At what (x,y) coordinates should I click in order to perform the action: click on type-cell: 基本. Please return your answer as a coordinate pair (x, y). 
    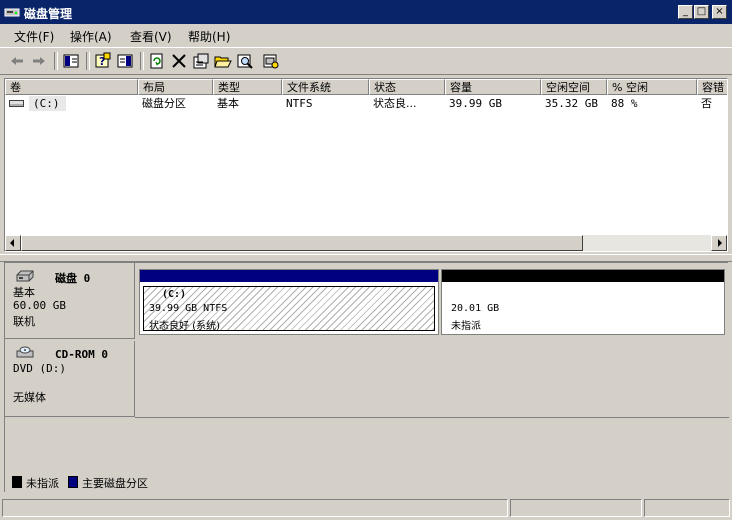
    Looking at the image, I should click on (228, 103).